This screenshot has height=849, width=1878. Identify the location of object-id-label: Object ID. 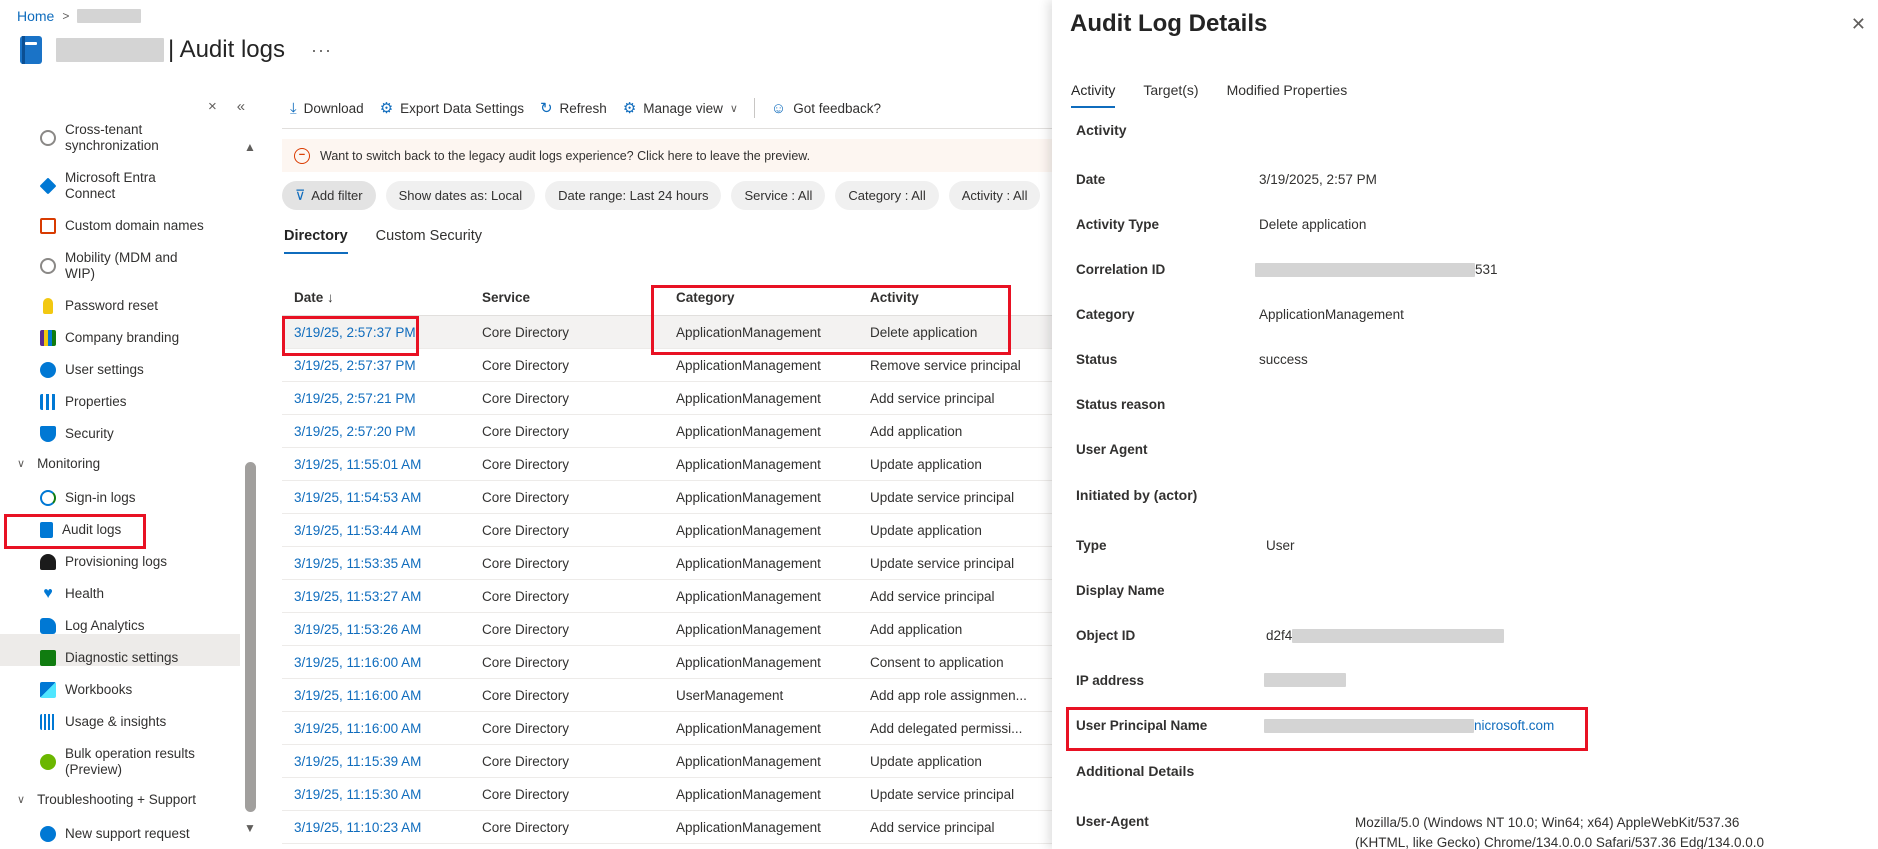
(1106, 635).